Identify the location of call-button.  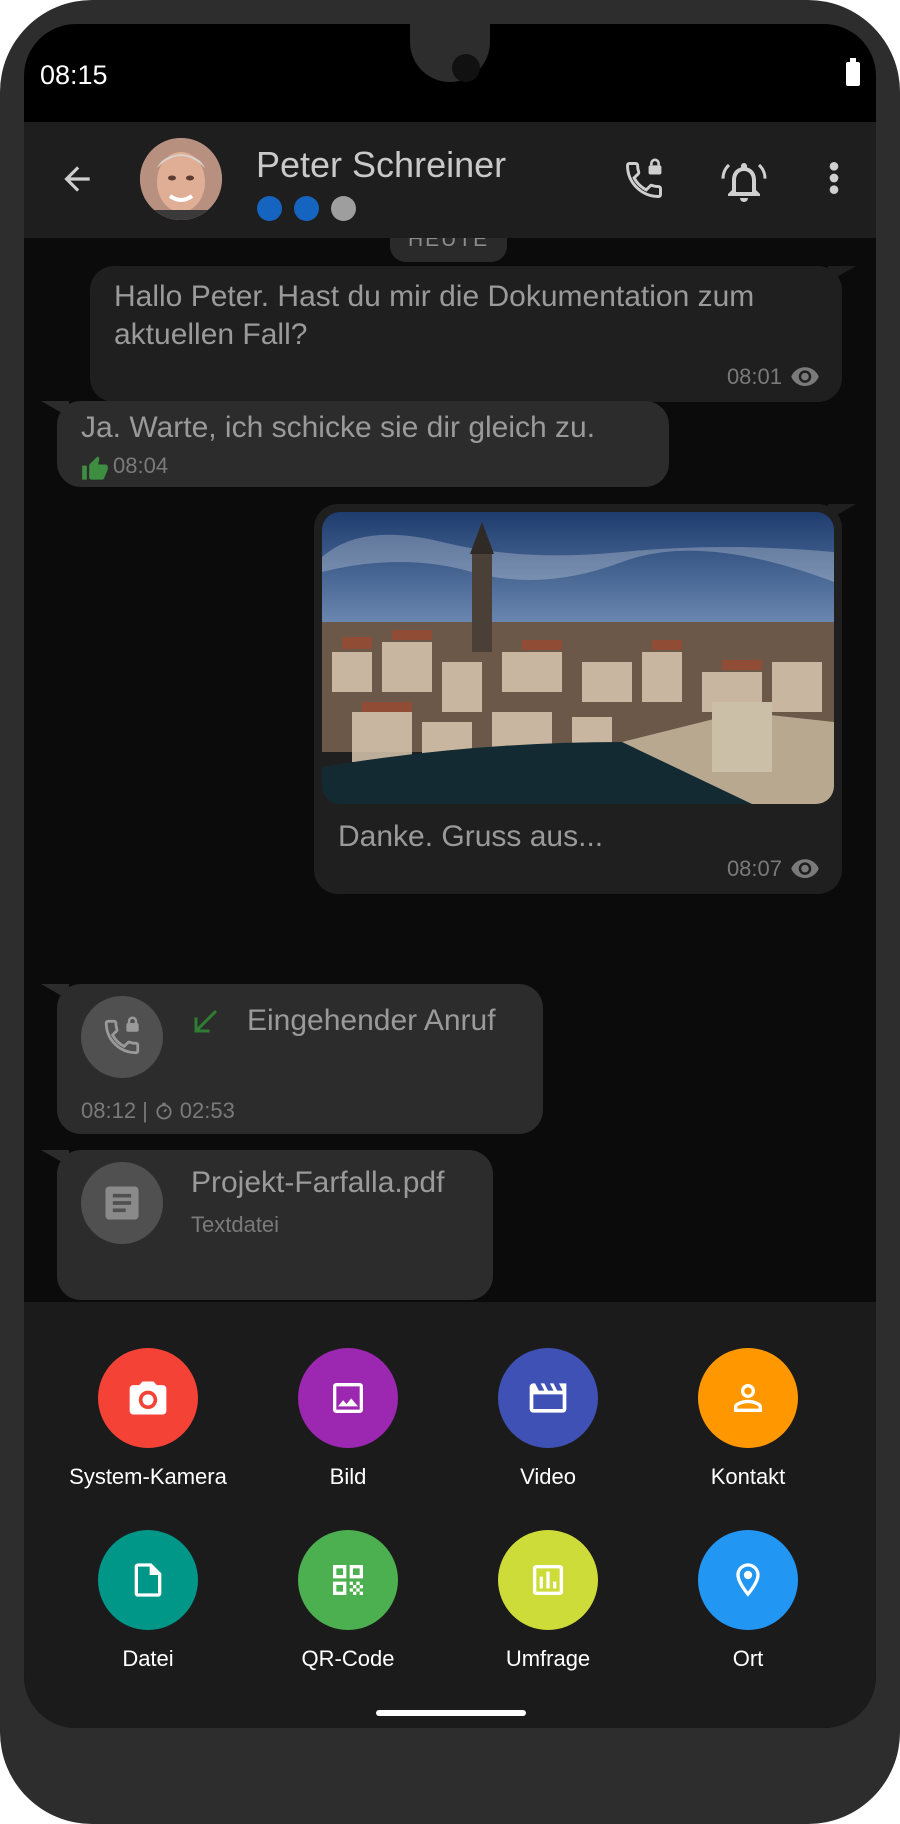
(644, 182).